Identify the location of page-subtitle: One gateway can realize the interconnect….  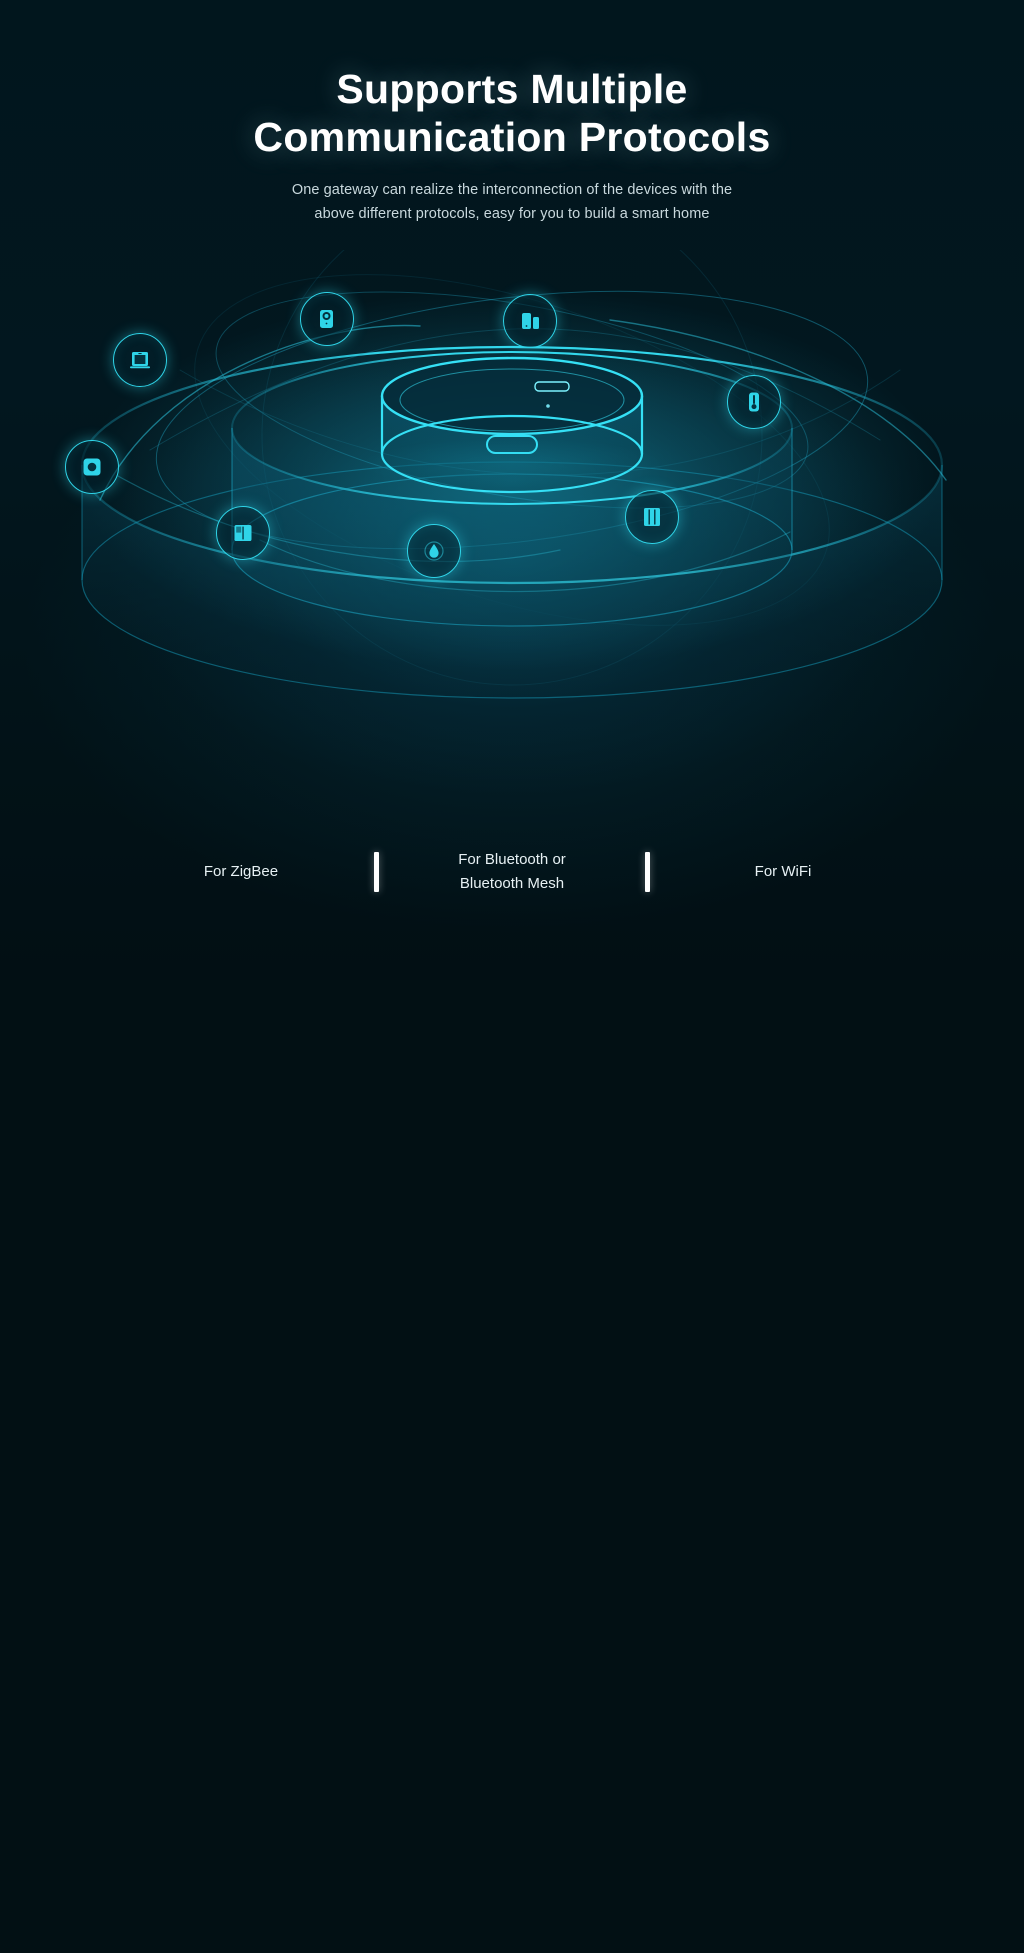
(512, 202).